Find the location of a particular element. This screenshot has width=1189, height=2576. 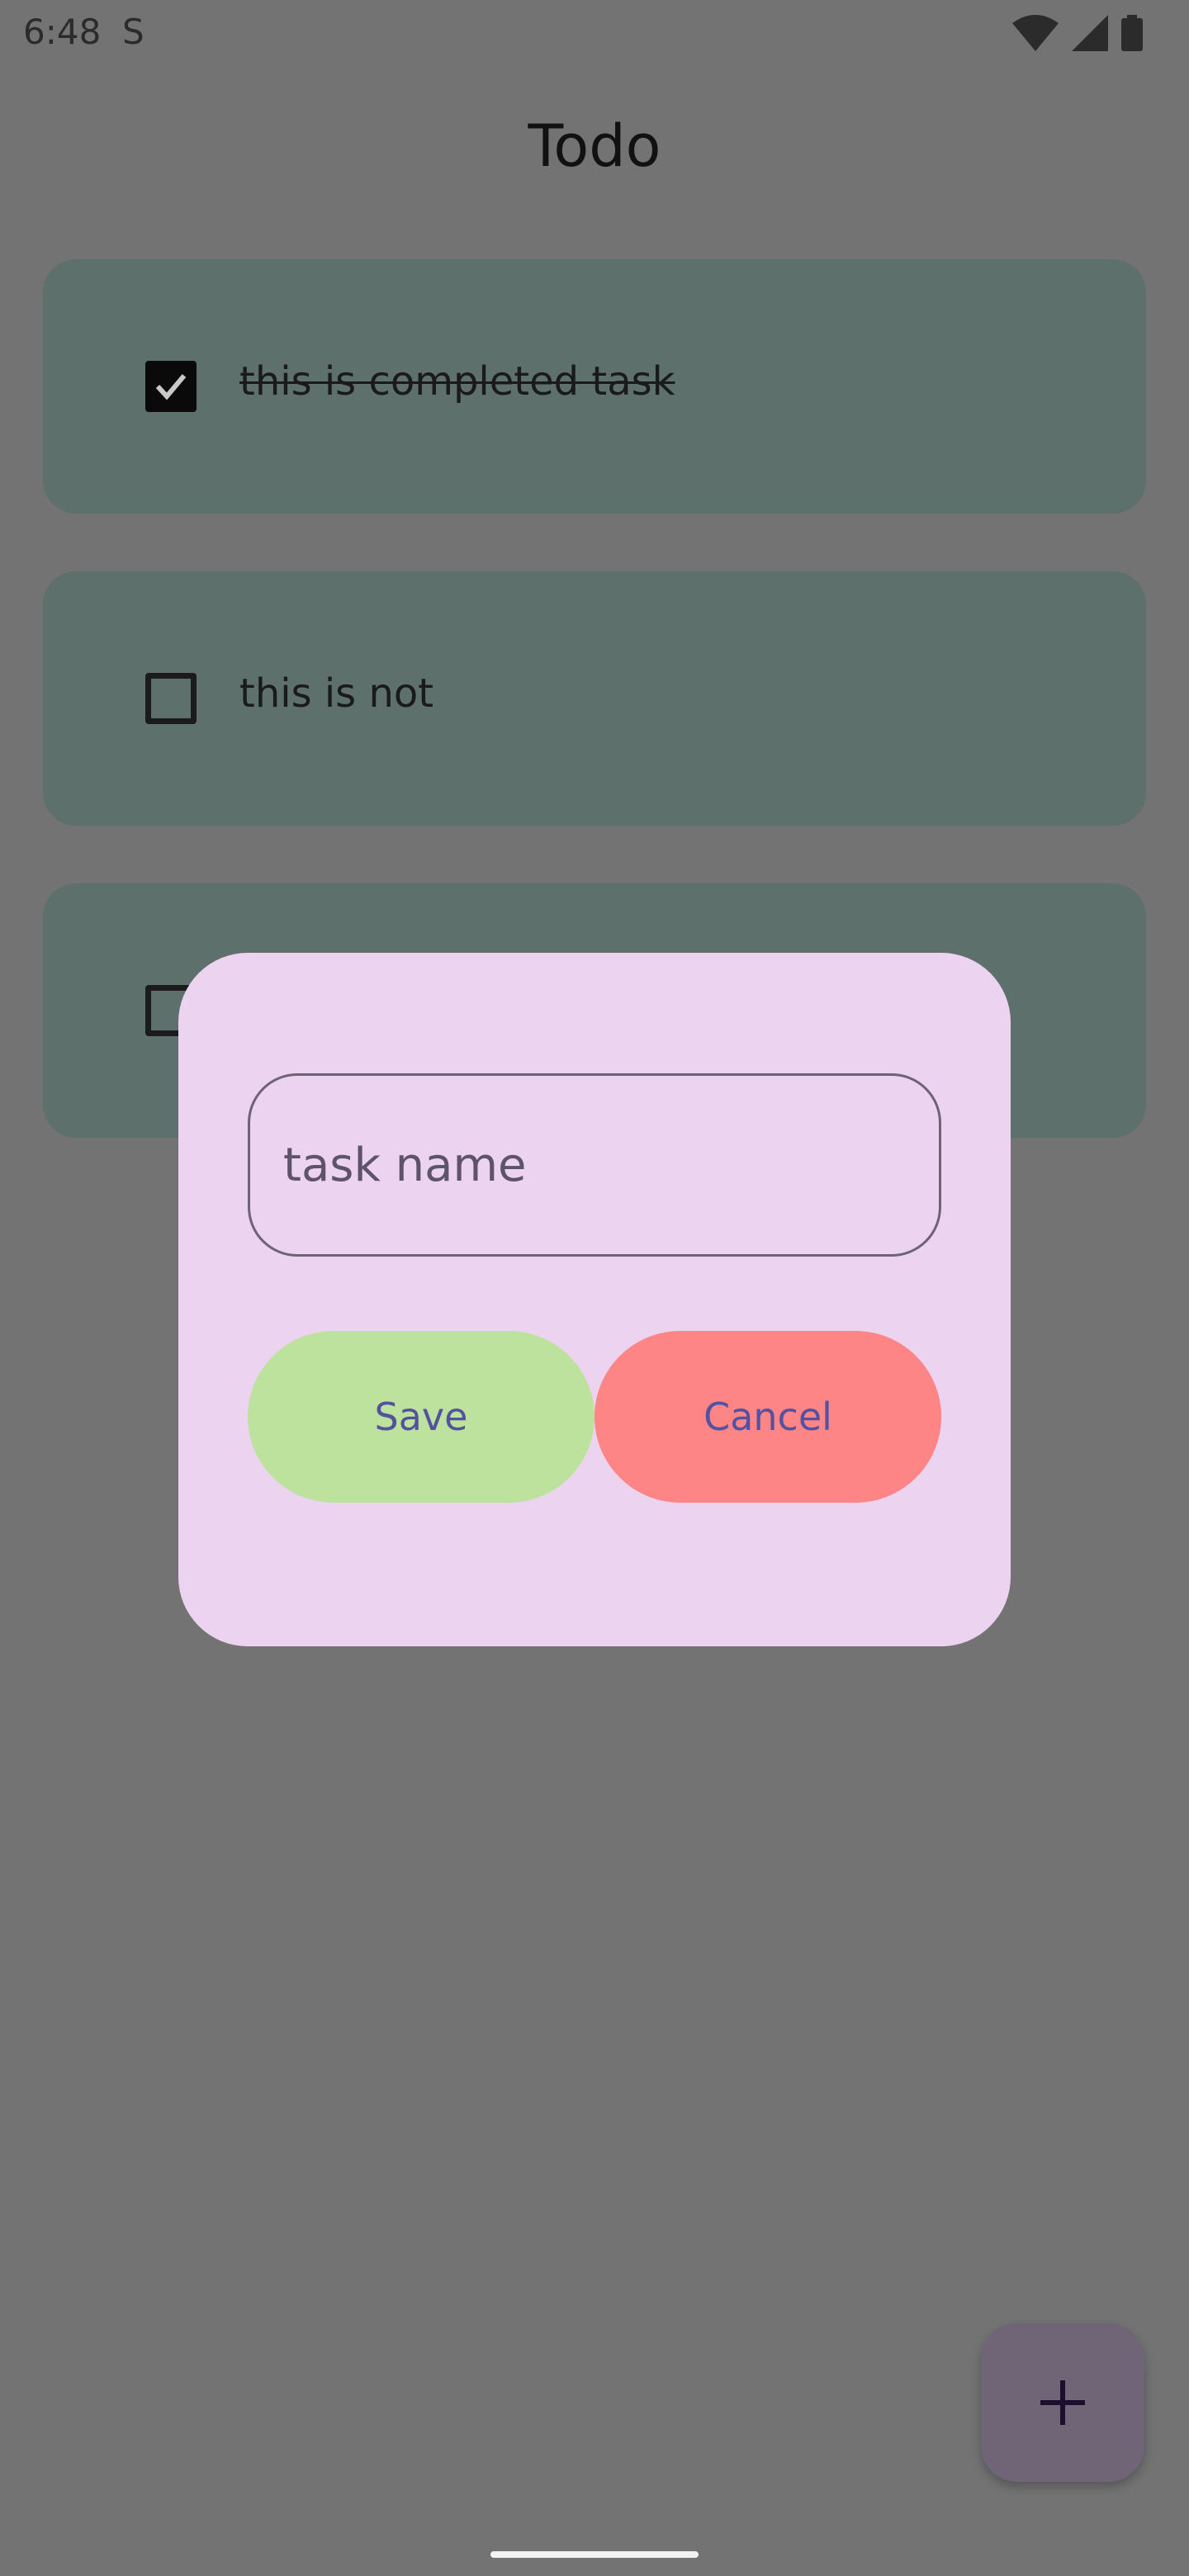

page-title: Todo is located at coordinates (594, 146).